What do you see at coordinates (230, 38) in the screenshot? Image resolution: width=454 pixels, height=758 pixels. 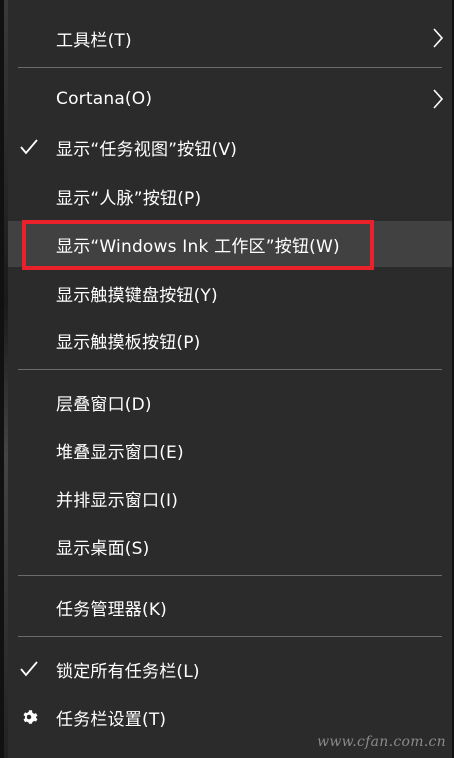 I see `menu-item-toolbars: 工具栏(T)` at bounding box center [230, 38].